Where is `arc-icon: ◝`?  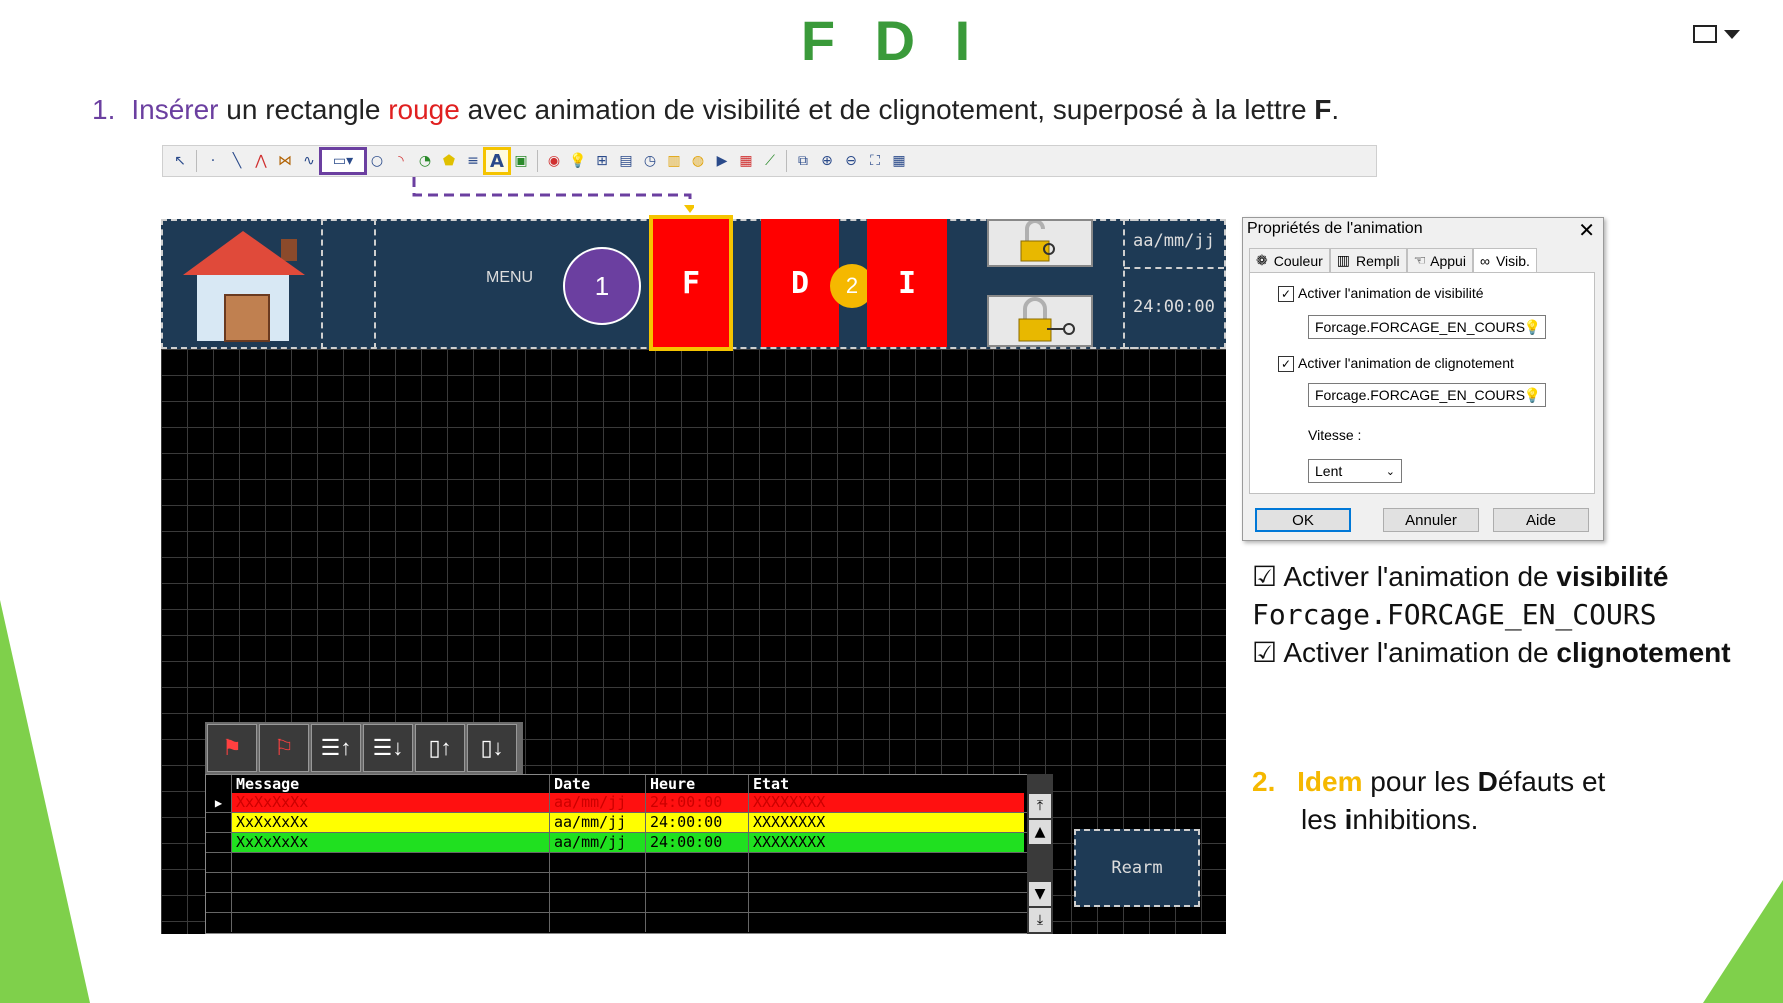
arc-icon: ◝ is located at coordinates (401, 161).